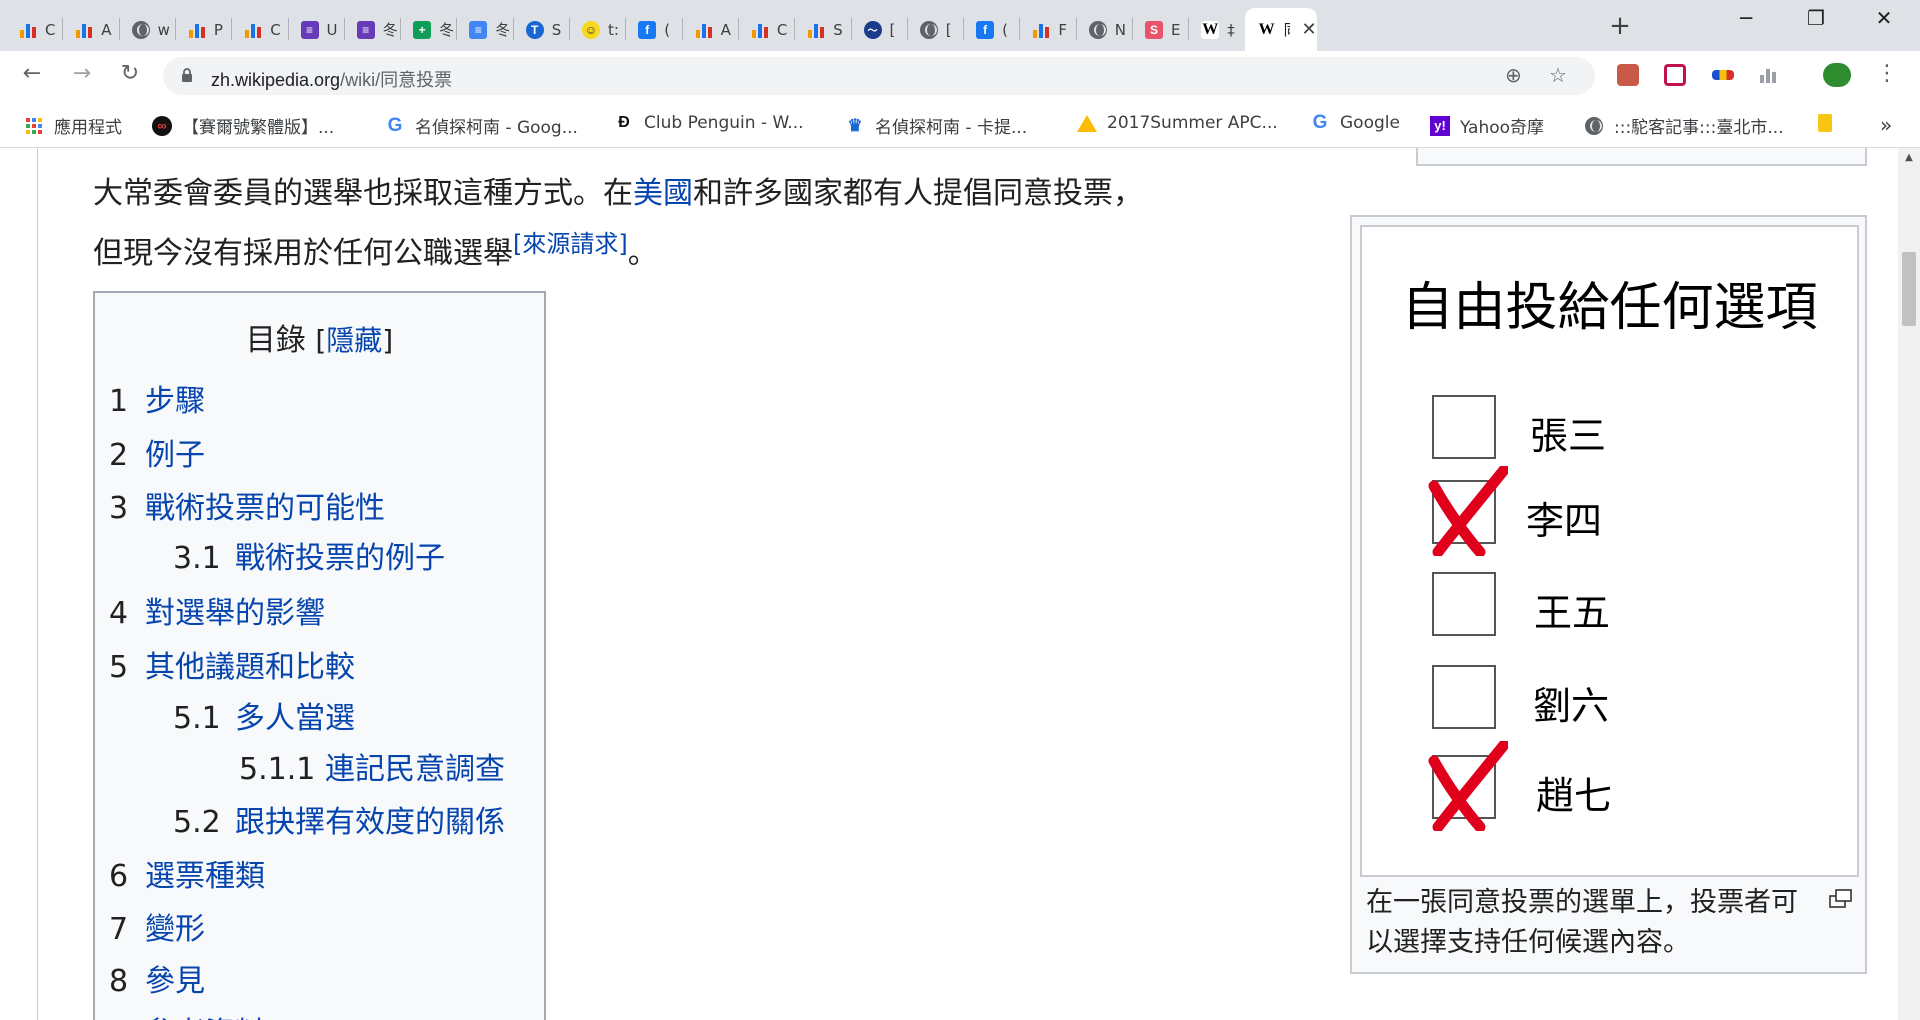 This screenshot has height=1020, width=1920. Describe the element at coordinates (331, 79) in the screenshot. I see `url-text: zh.wikipedia.org/wiki/同意投票` at that location.